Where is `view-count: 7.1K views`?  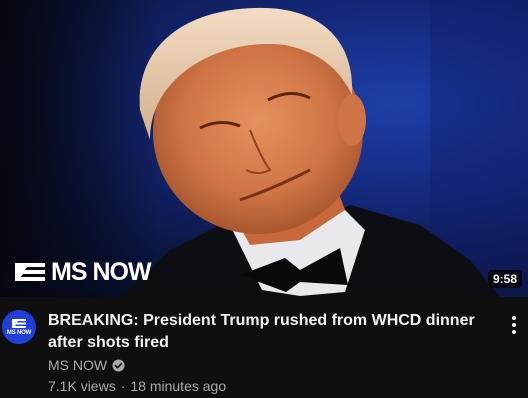
view-count: 7.1K views is located at coordinates (82, 386).